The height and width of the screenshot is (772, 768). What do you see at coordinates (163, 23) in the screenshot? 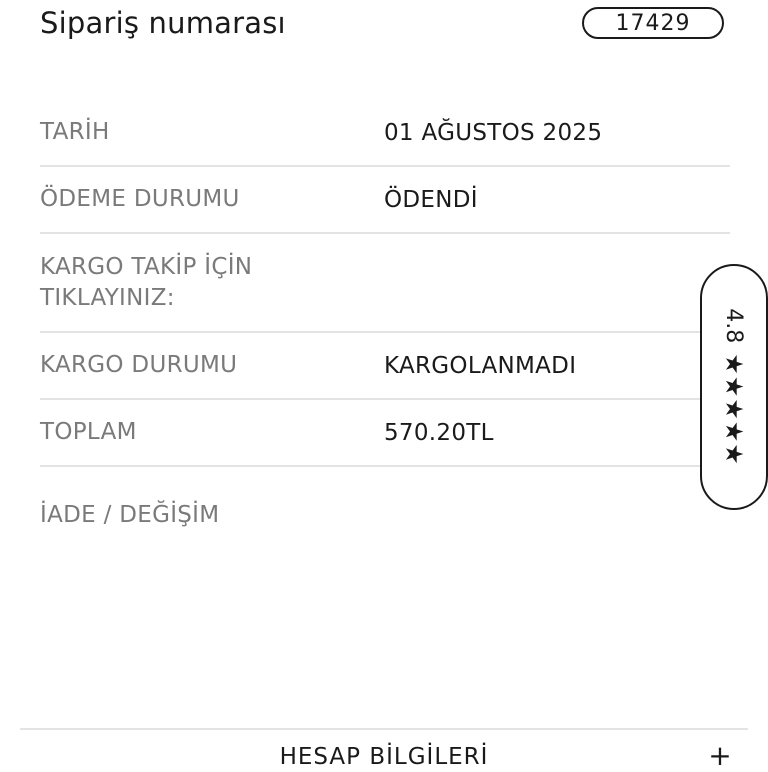
I see `page-title: Sipariş numarası` at bounding box center [163, 23].